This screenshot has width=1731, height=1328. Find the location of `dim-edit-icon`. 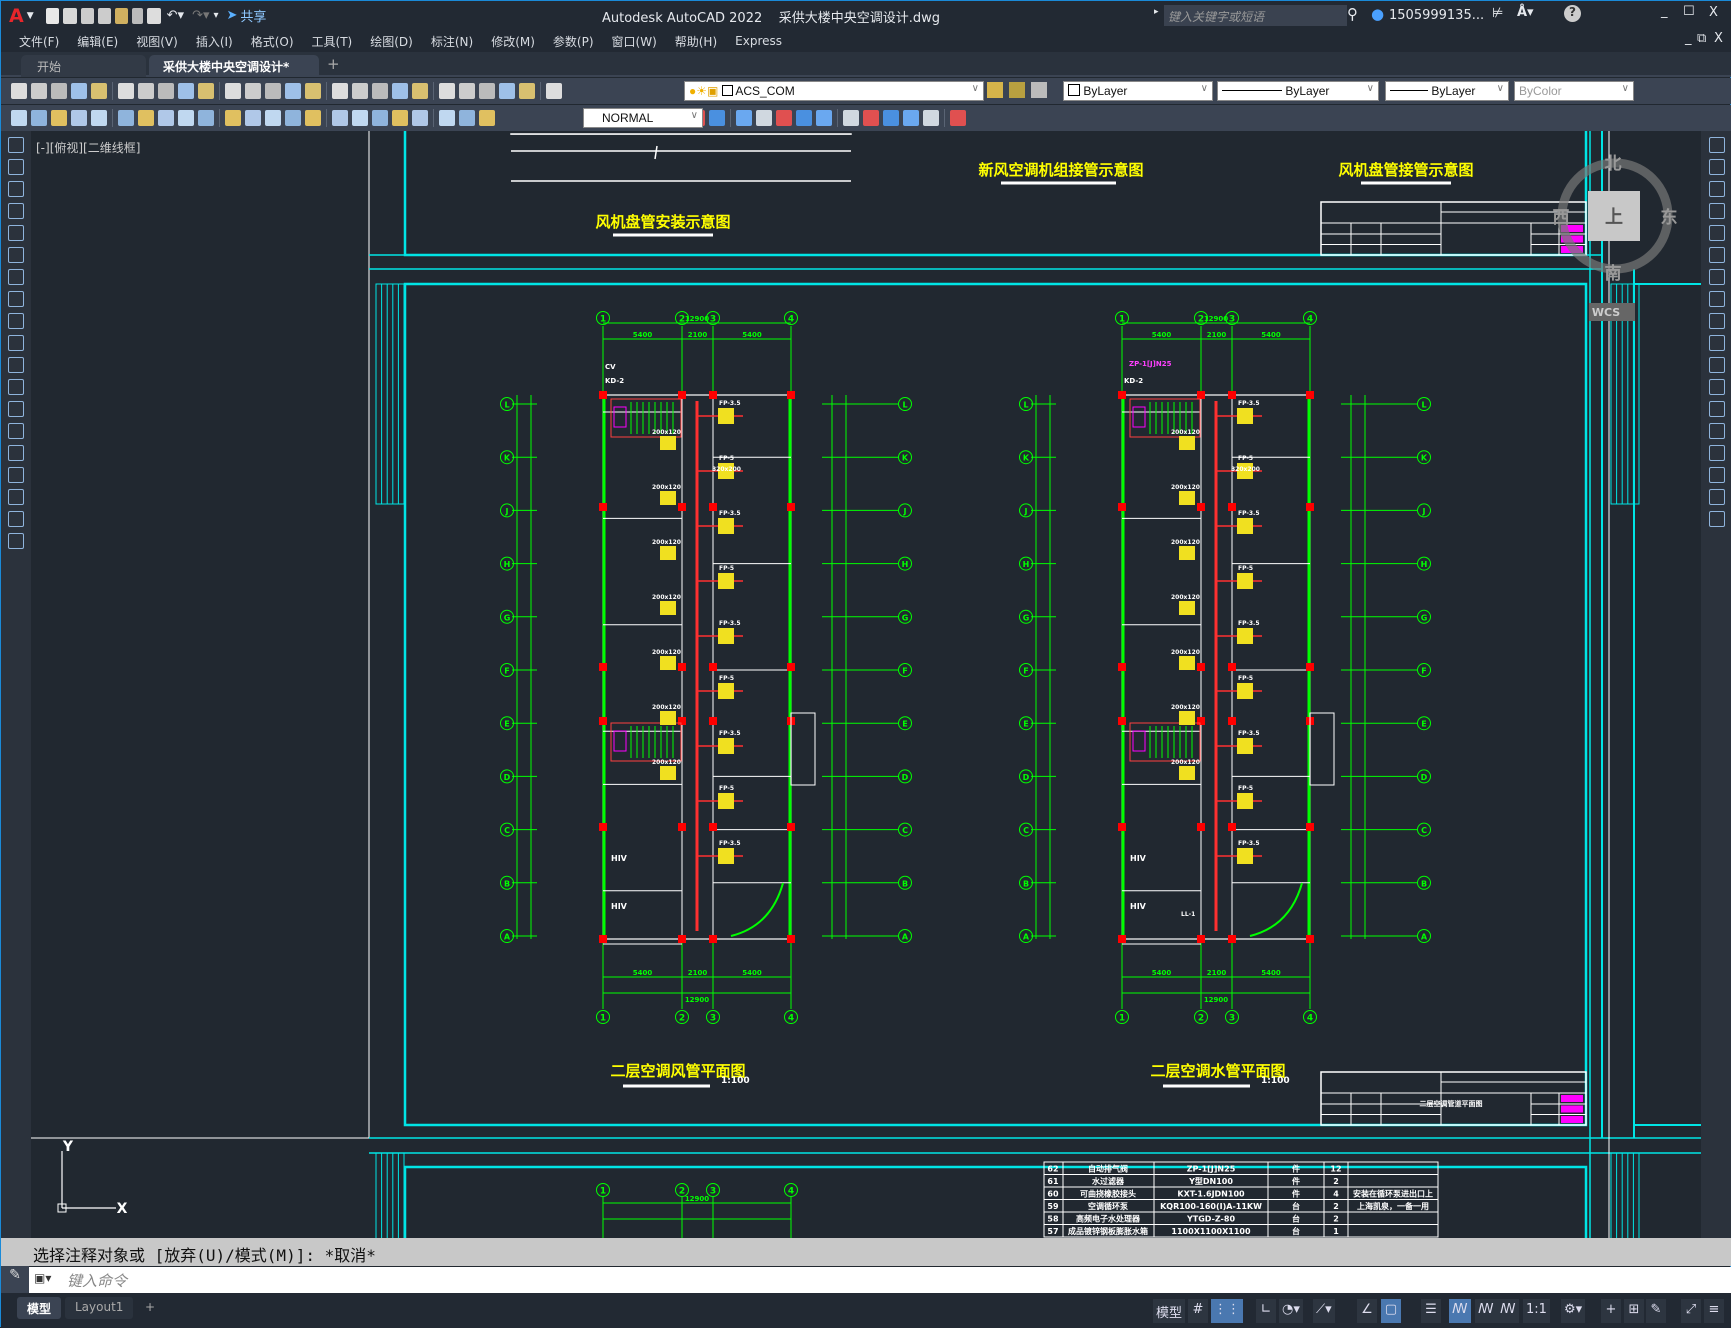

dim-edit-icon is located at coordinates (19, 118).